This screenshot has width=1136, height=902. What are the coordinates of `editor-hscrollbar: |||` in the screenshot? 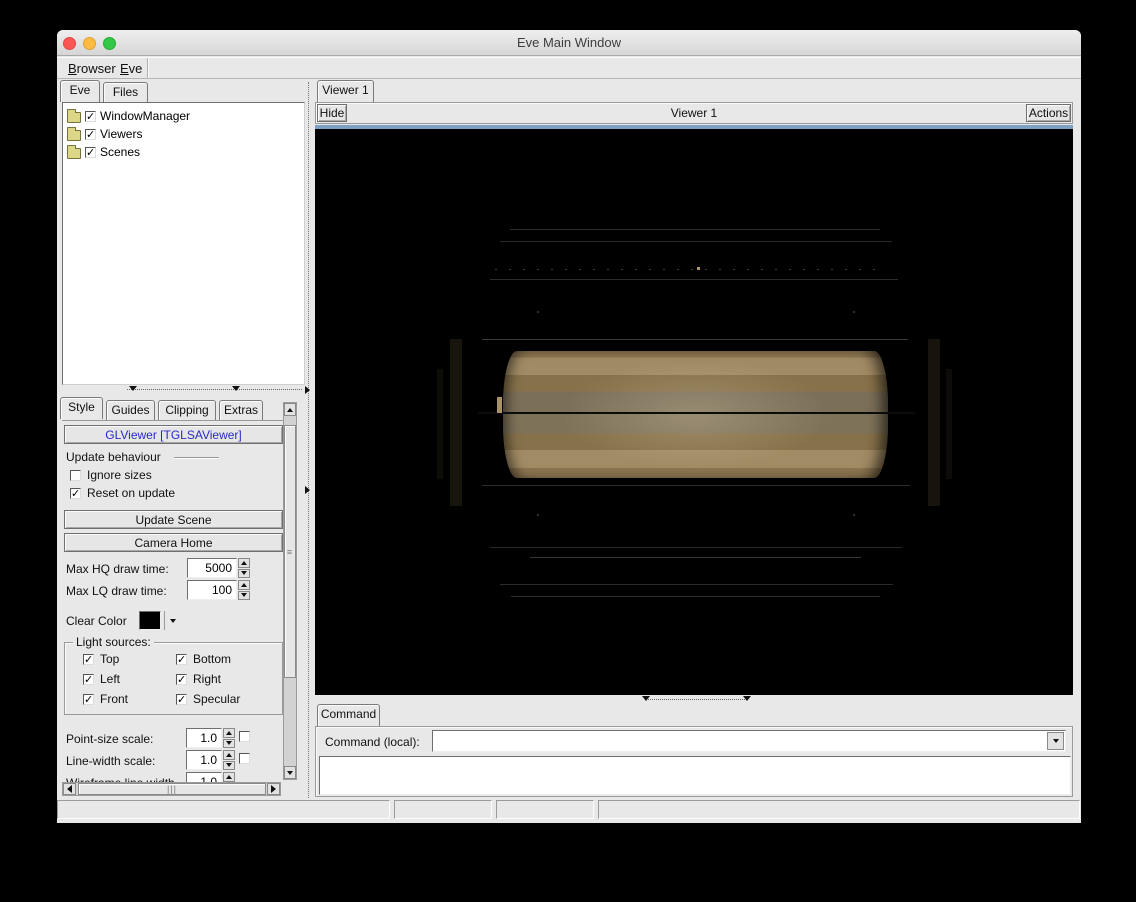 It's located at (171, 789).